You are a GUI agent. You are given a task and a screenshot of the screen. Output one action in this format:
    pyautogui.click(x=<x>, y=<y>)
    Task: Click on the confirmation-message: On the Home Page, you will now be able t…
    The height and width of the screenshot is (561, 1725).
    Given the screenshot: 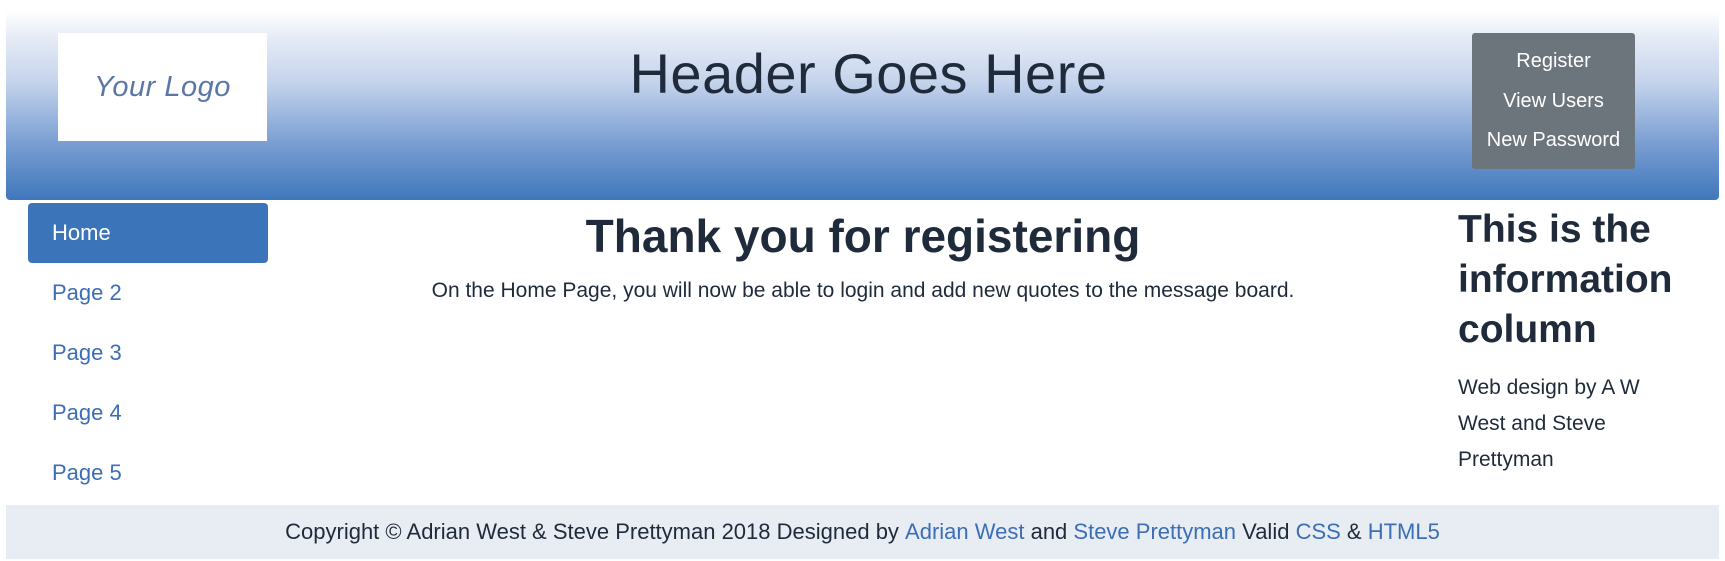 What is the action you would take?
    pyautogui.click(x=863, y=290)
    